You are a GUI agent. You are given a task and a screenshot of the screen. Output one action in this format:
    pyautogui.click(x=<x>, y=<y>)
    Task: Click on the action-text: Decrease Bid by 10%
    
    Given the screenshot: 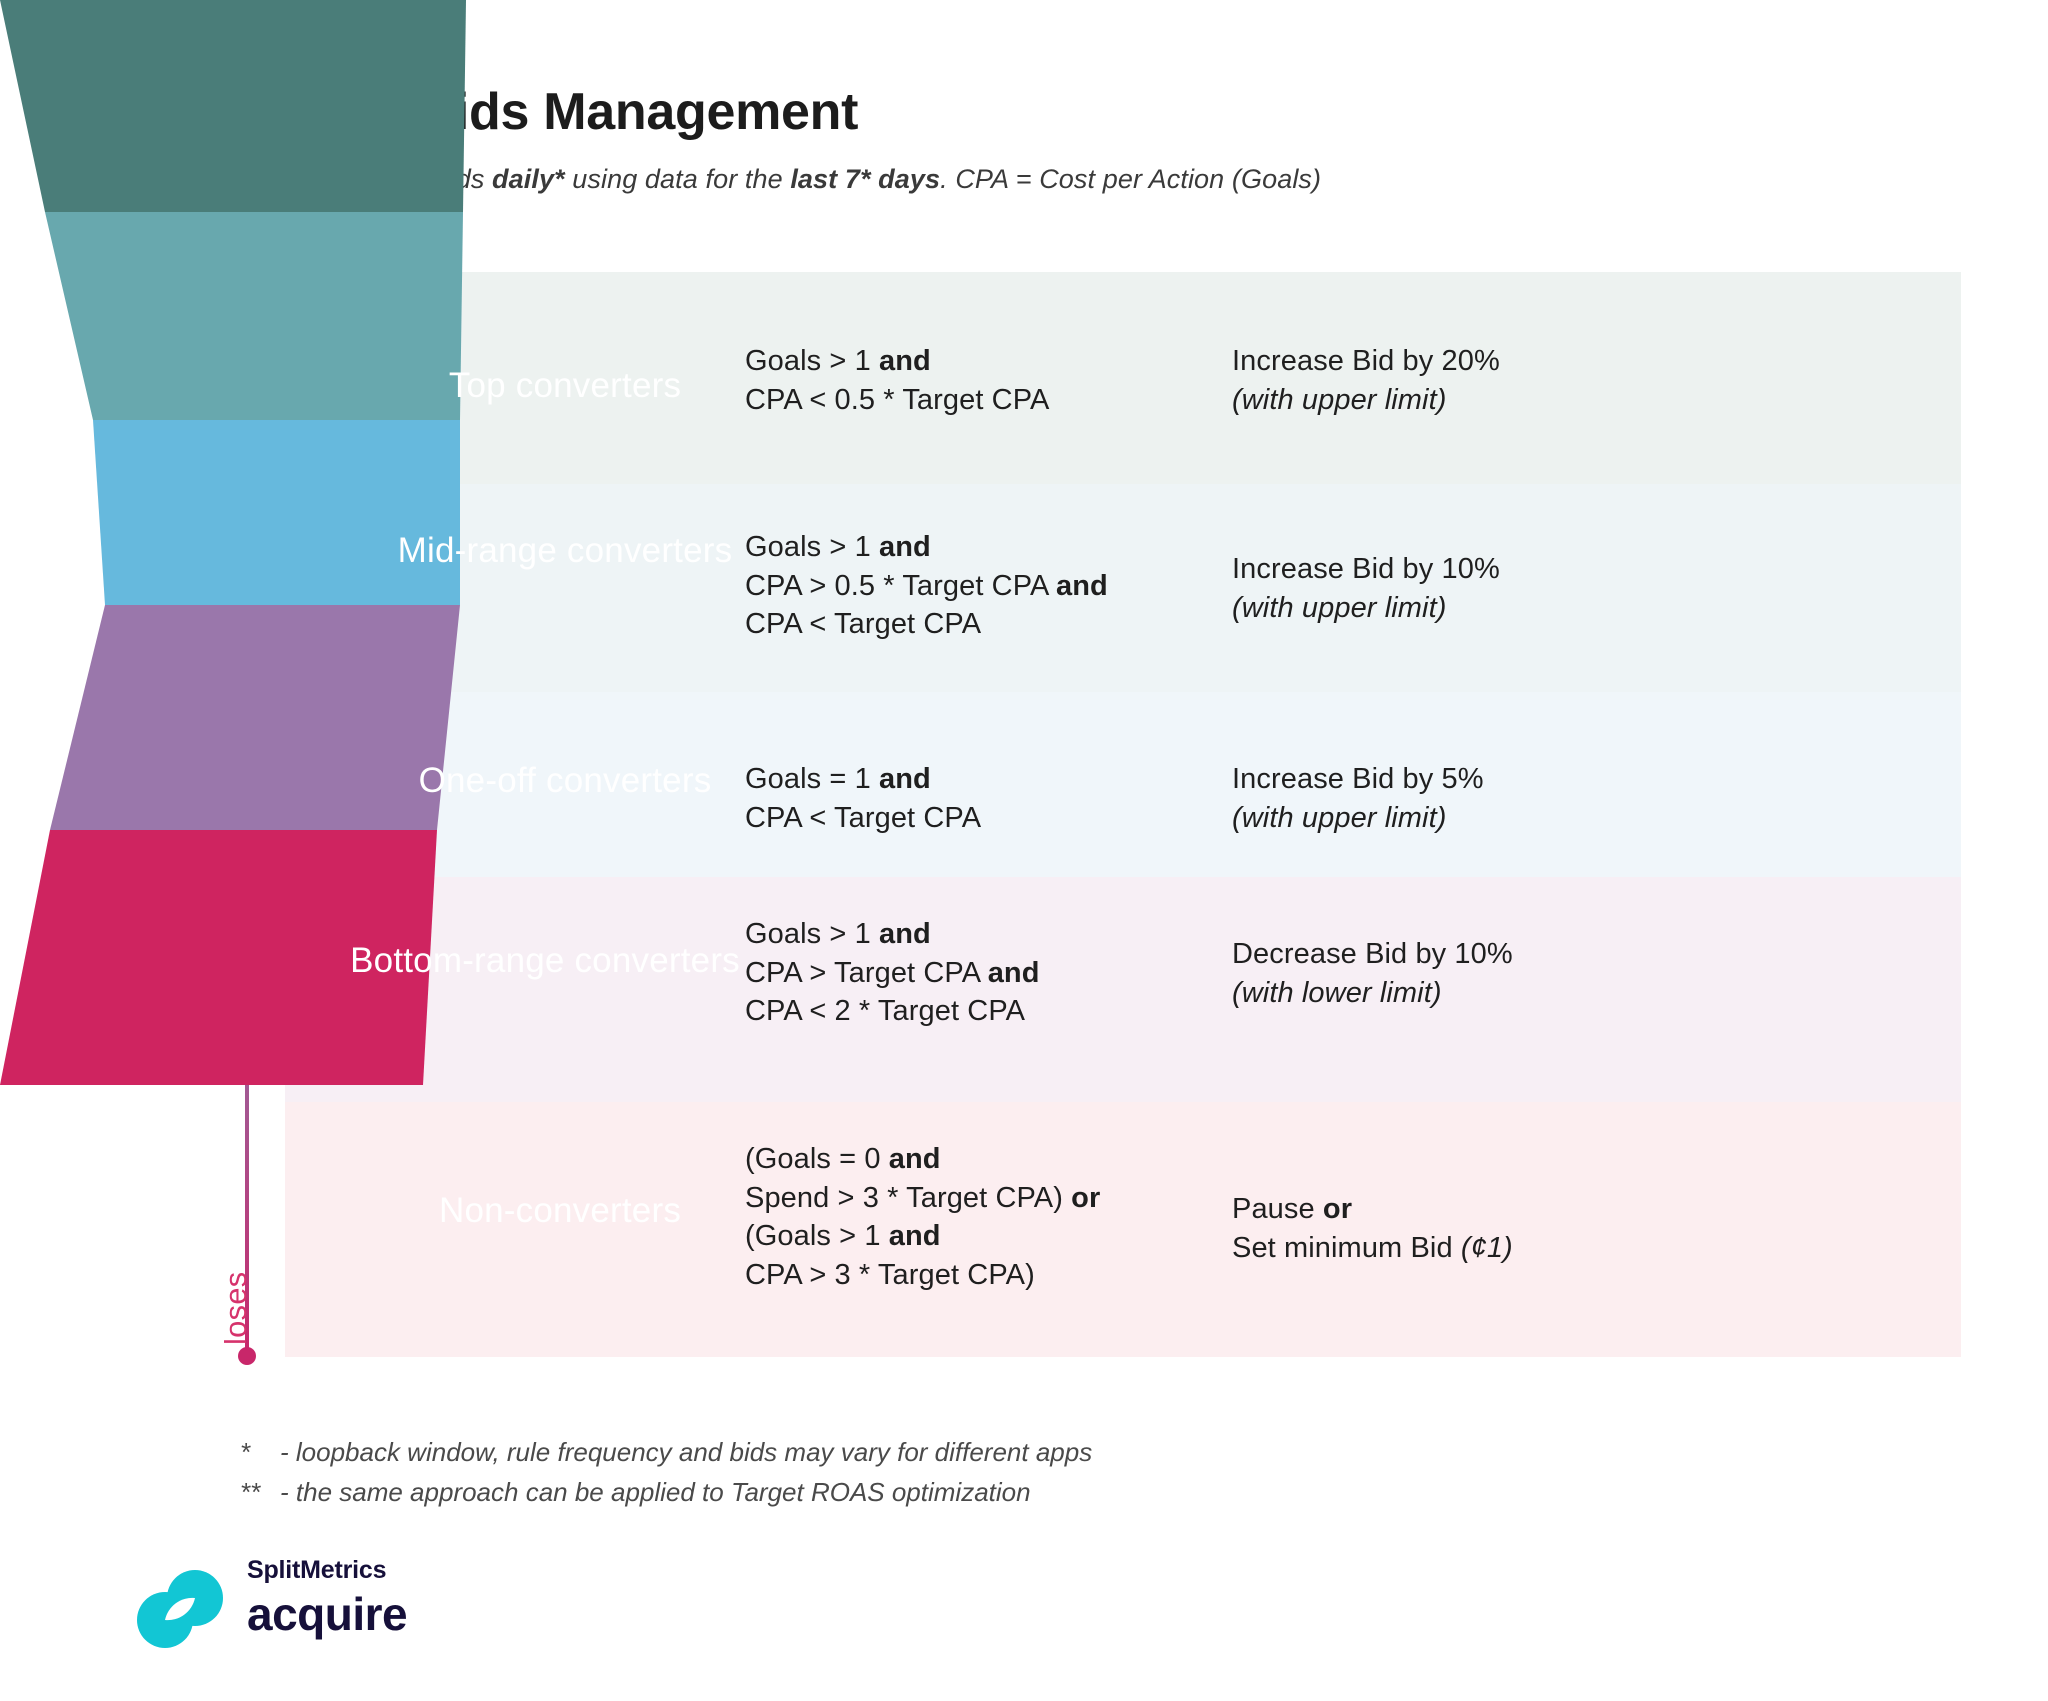 What is the action you would take?
    pyautogui.click(x=1372, y=954)
    